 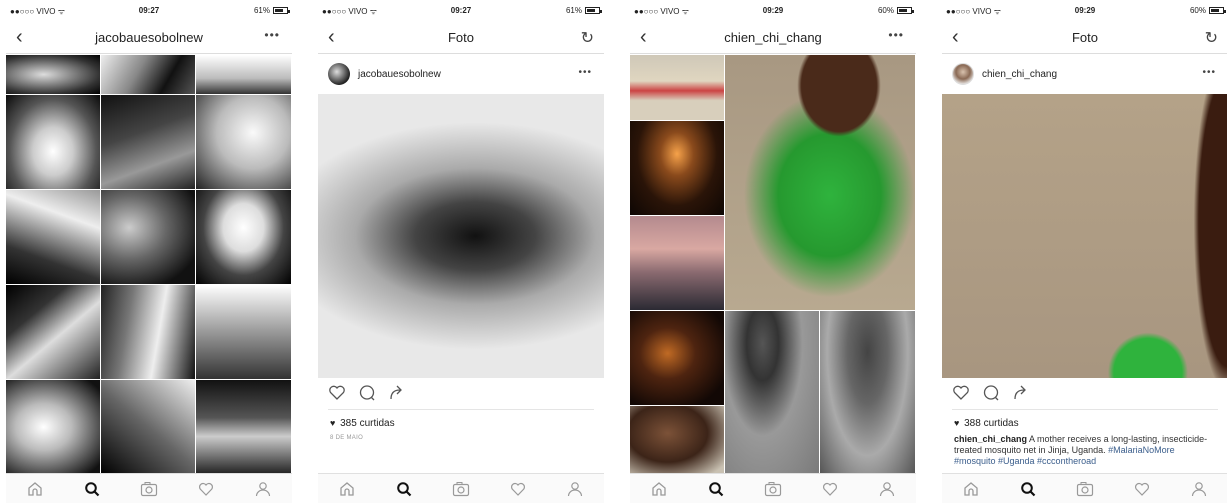 I want to click on heart-small-icon: ♥, so click(x=957, y=423).